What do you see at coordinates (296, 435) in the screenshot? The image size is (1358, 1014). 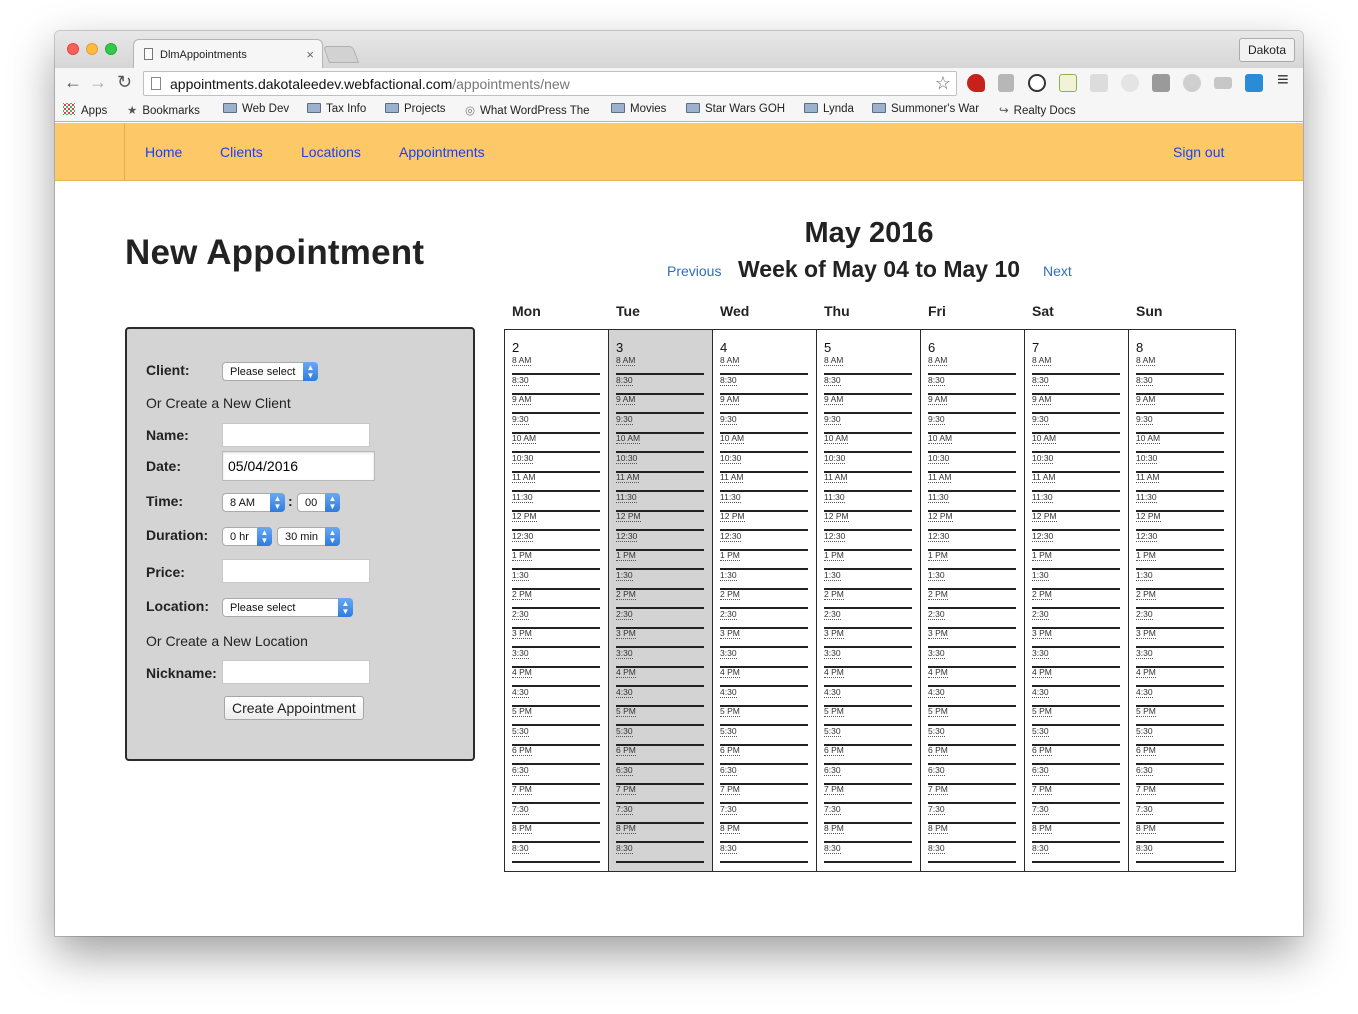 I see `name-input` at bounding box center [296, 435].